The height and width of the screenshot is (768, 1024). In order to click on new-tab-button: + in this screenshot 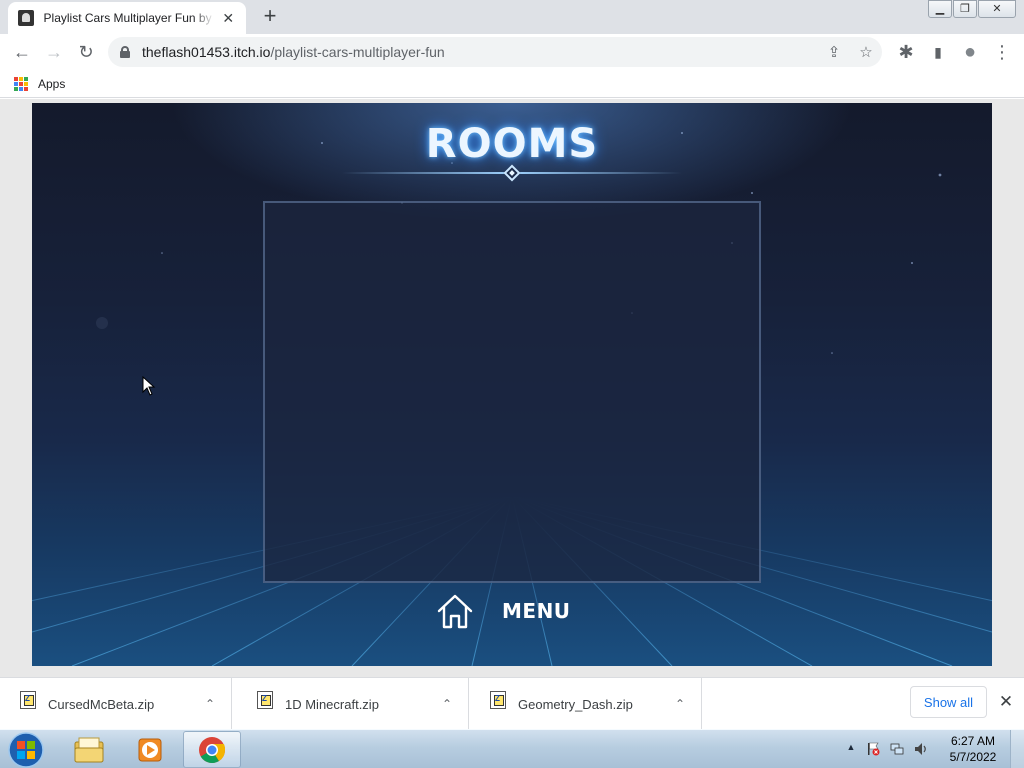, I will do `click(270, 16)`.